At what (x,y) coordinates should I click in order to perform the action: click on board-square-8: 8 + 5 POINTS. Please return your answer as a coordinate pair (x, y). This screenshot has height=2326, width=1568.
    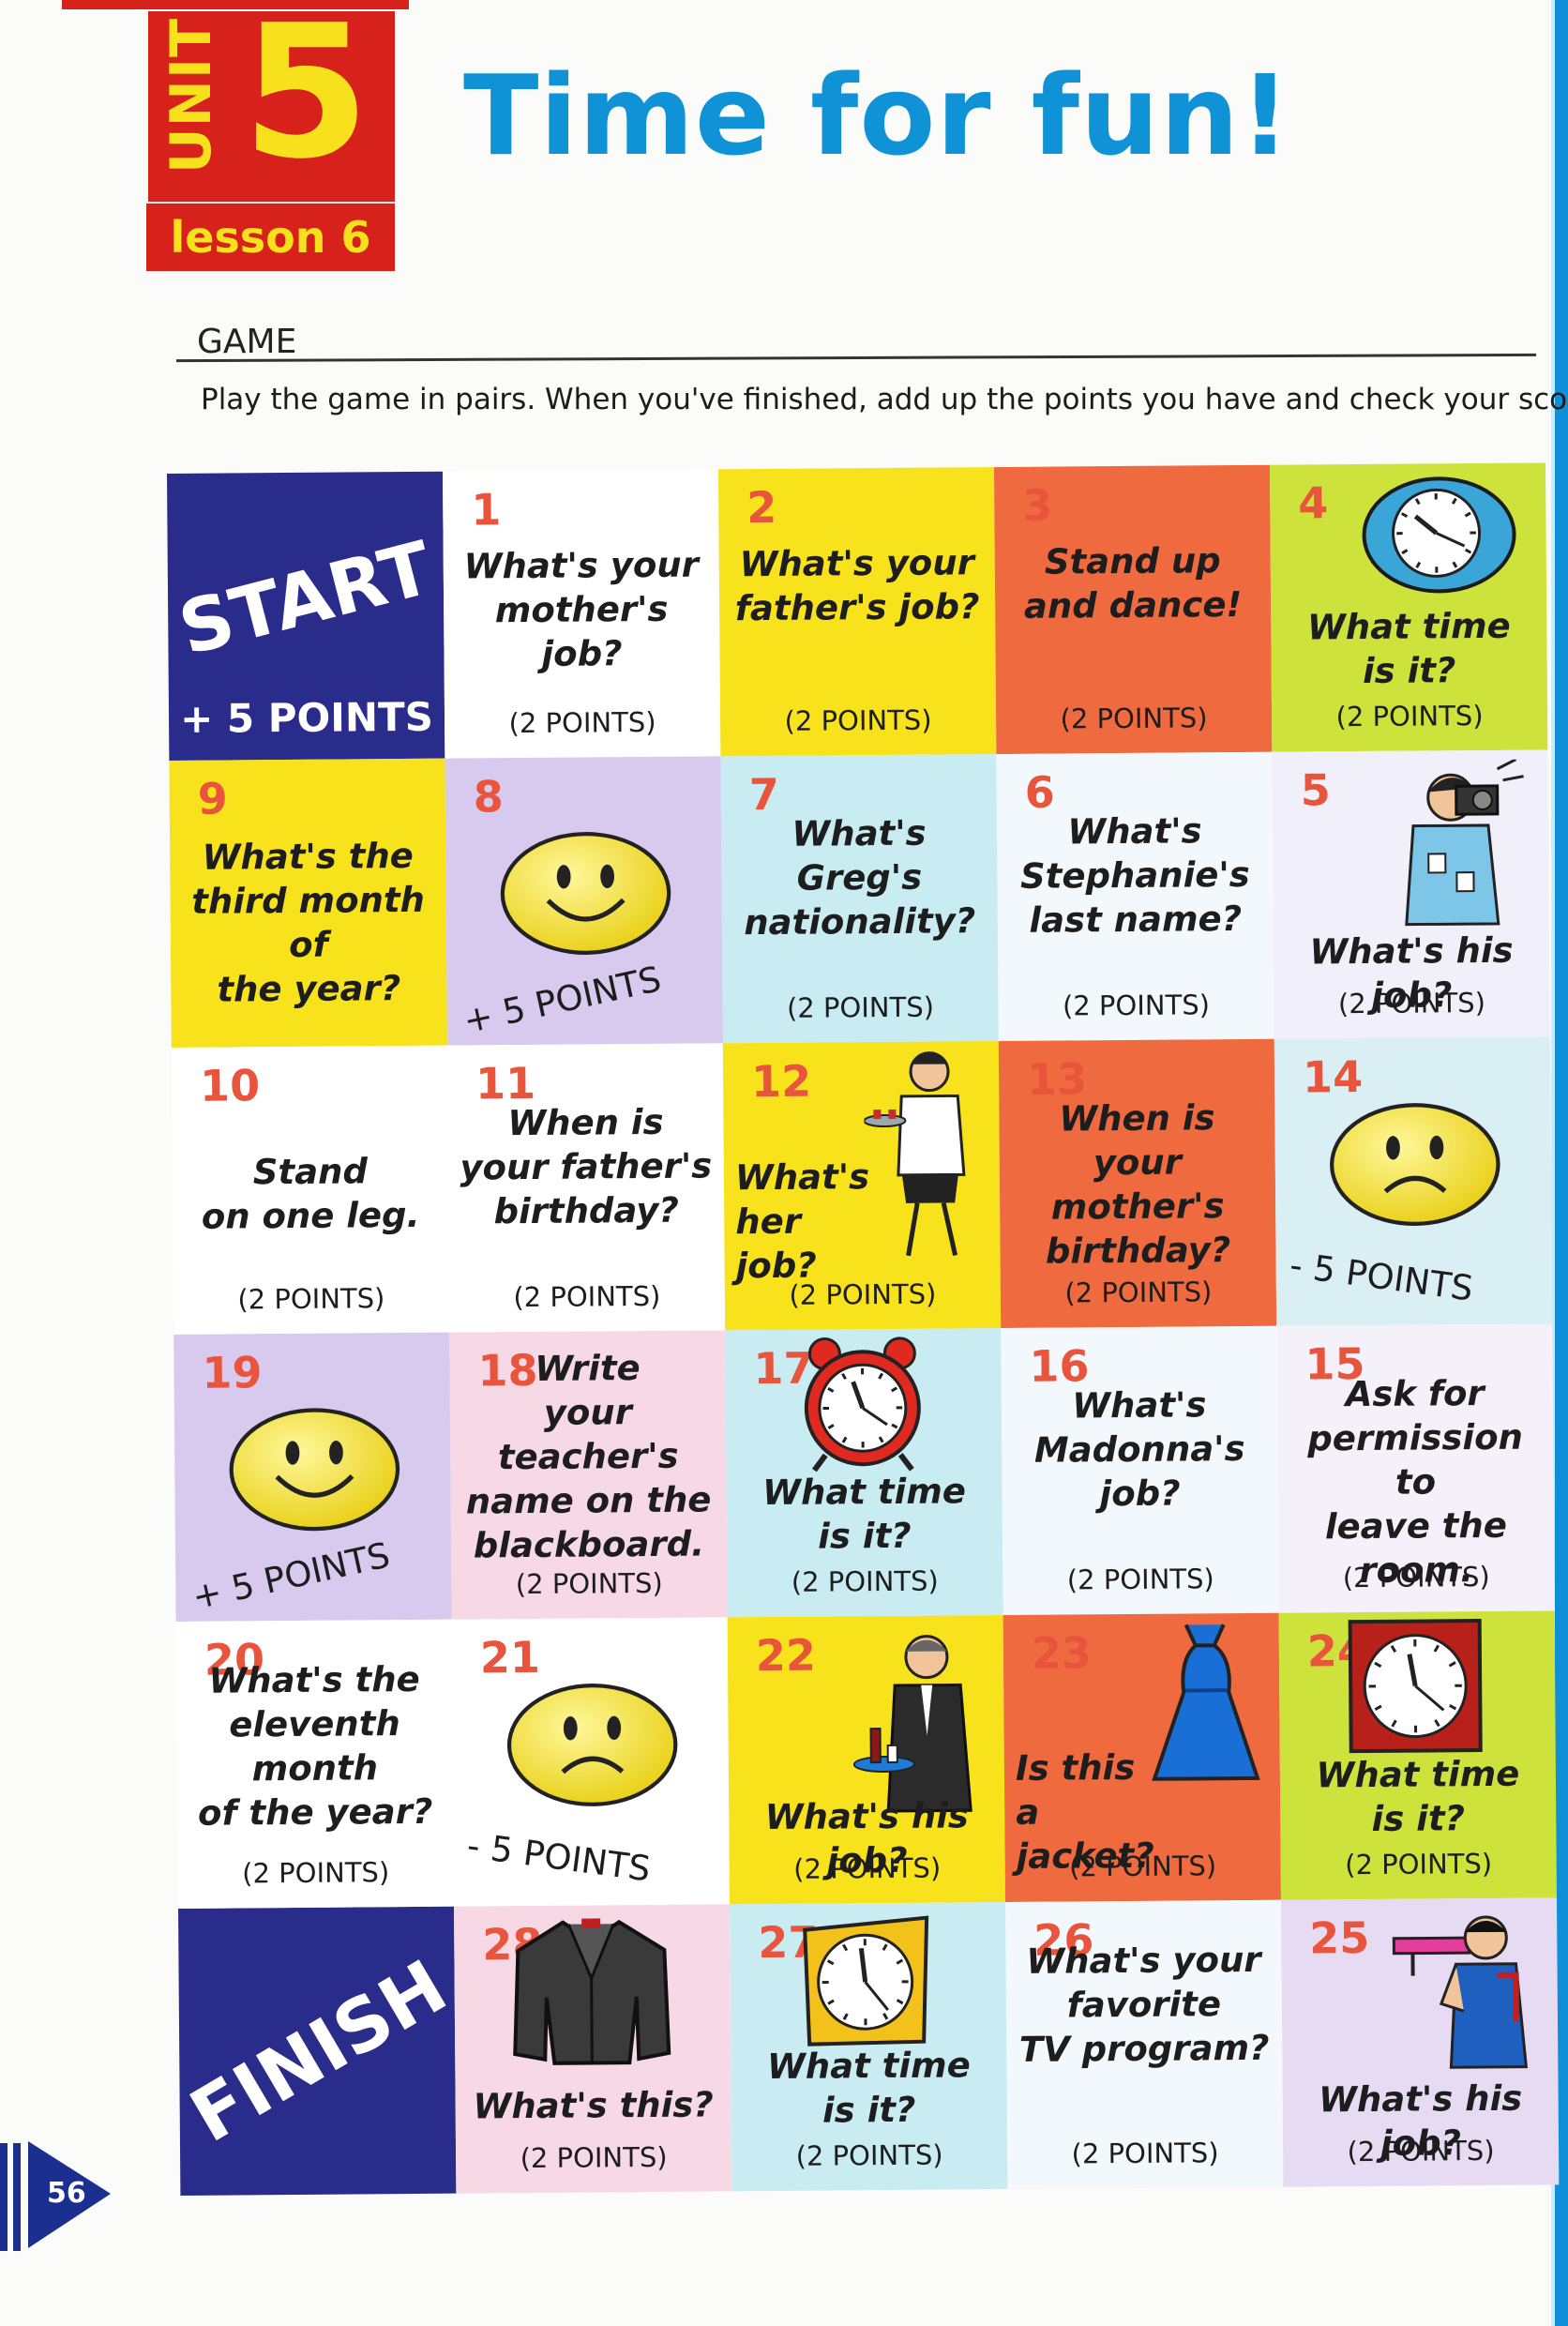
    Looking at the image, I should click on (584, 901).